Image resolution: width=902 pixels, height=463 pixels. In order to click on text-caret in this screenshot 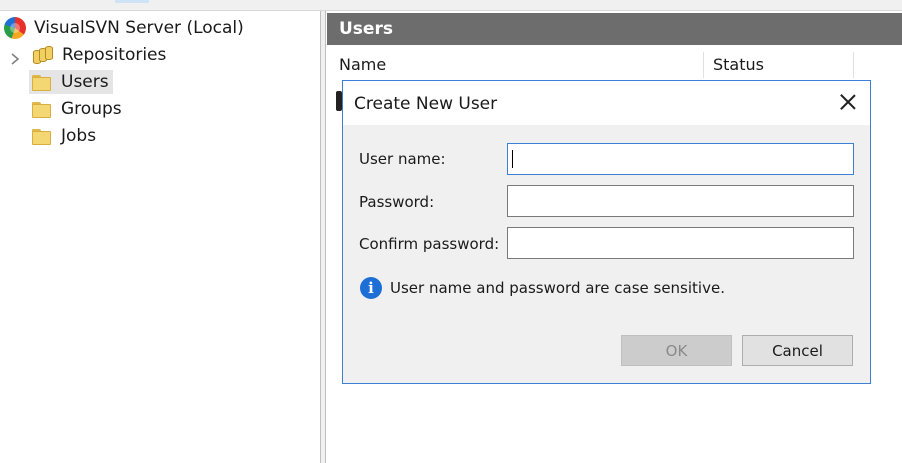, I will do `click(512, 159)`.